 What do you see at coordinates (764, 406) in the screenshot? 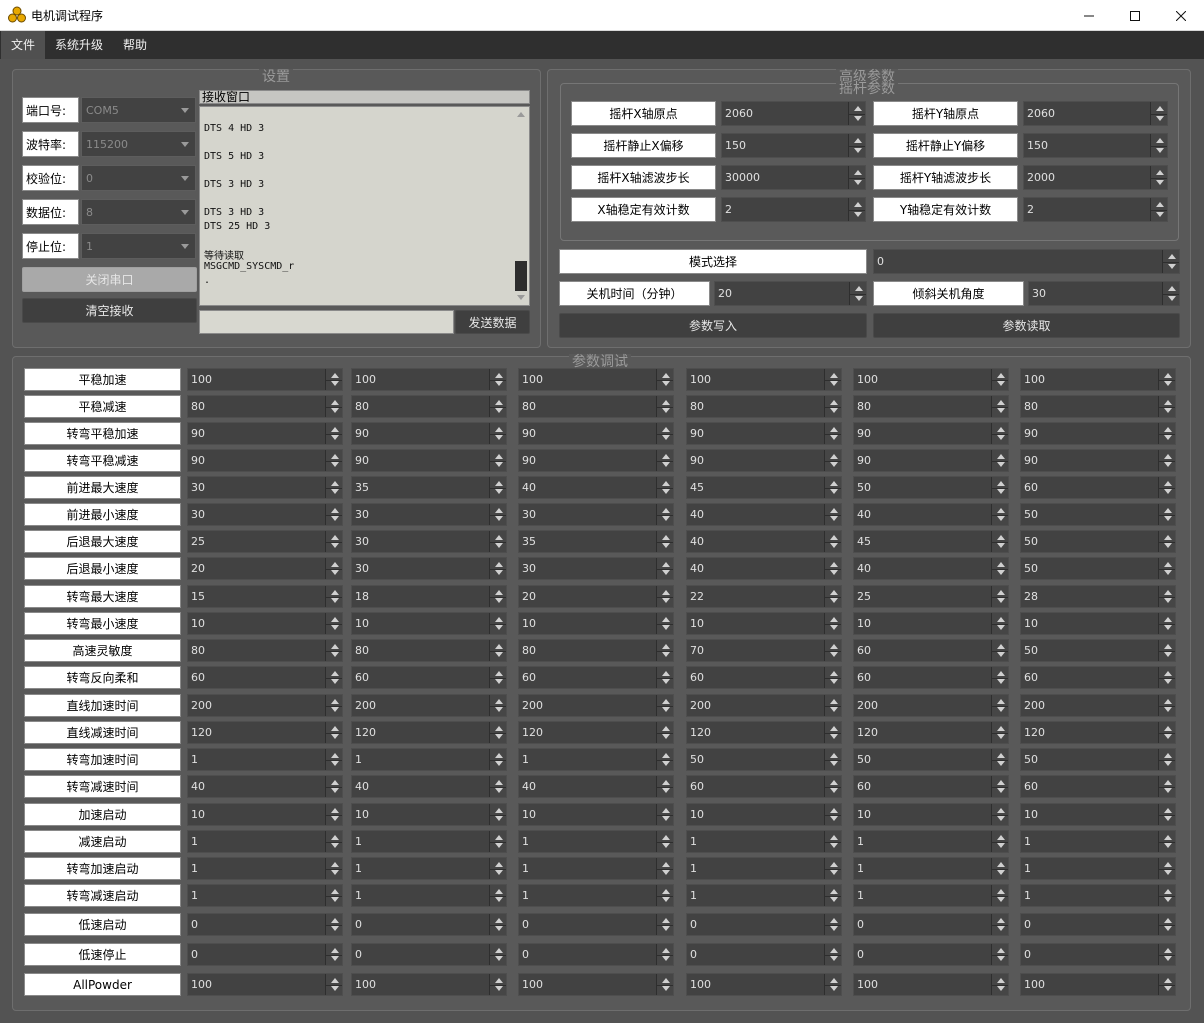
I see `tuning-param-spinbox: 80` at bounding box center [764, 406].